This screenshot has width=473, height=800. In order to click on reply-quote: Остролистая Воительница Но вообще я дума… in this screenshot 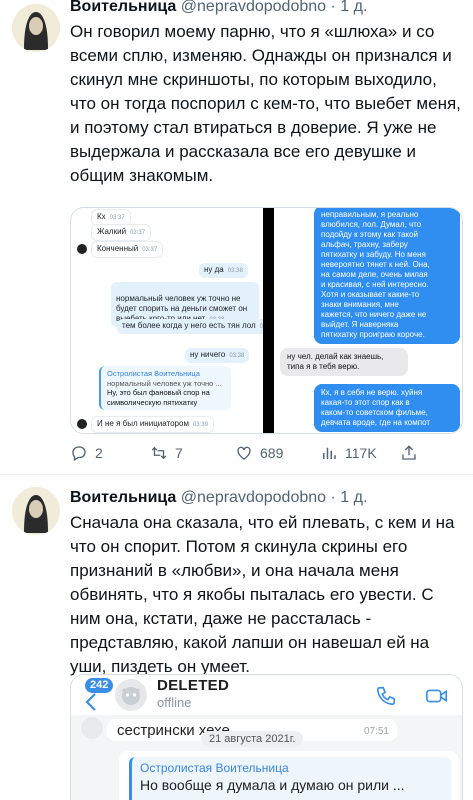, I will do `click(290, 778)`.